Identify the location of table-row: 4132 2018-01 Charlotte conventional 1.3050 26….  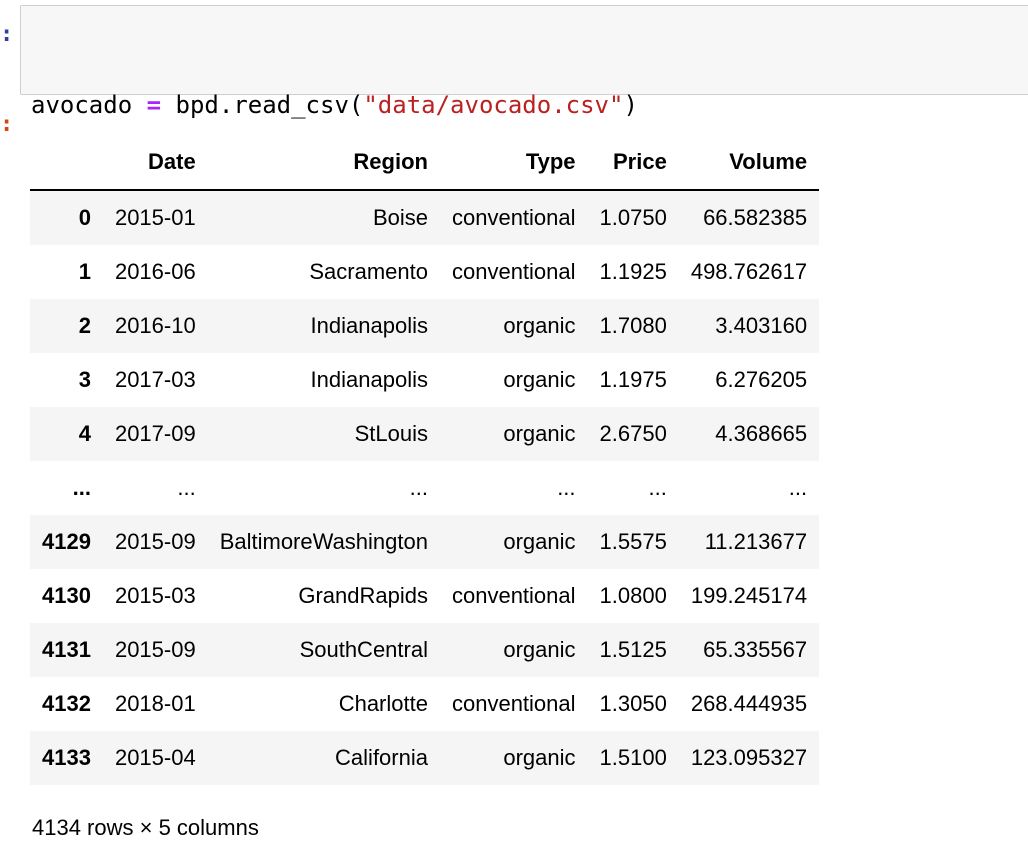
(425, 704).